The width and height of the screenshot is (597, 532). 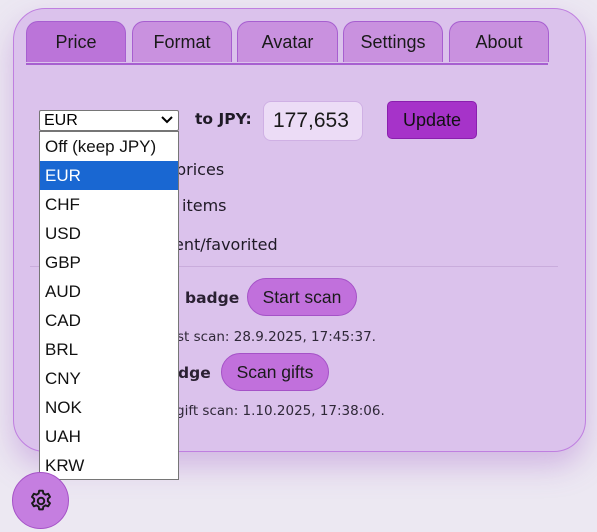 What do you see at coordinates (61, 120) in the screenshot?
I see `currency-select-value: EUR` at bounding box center [61, 120].